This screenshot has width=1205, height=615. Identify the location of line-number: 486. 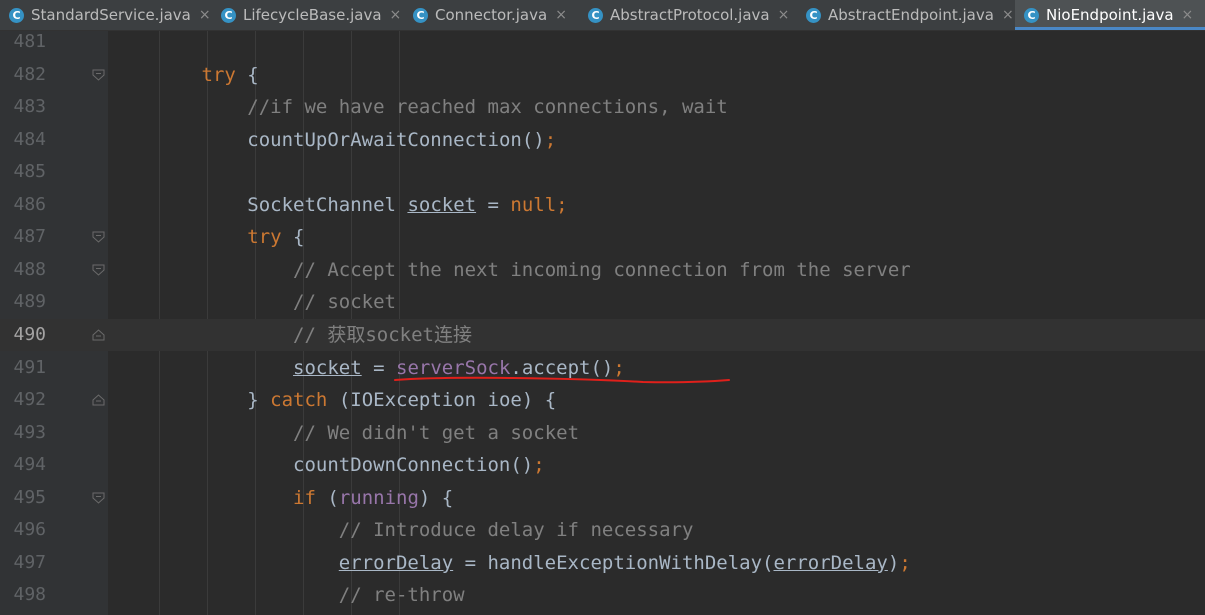
(29, 204).